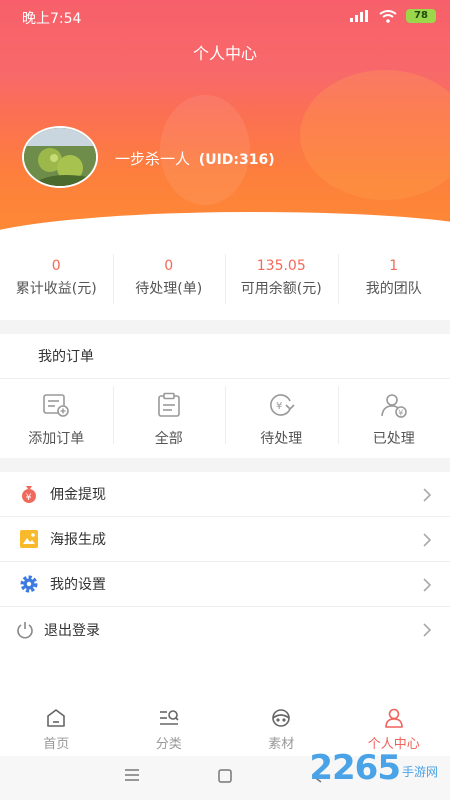 This screenshot has width=450, height=800. Describe the element at coordinates (52, 19) in the screenshot. I see `status-time: 晚上7:54` at that location.